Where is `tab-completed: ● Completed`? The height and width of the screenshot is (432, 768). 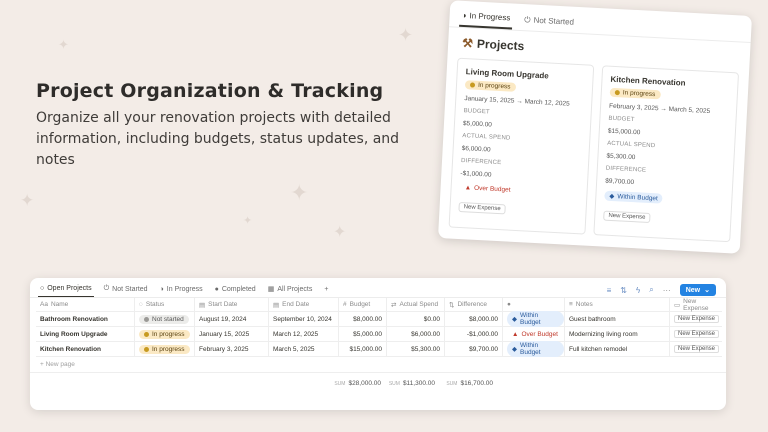
tab-completed: ● Completed is located at coordinates (235, 291).